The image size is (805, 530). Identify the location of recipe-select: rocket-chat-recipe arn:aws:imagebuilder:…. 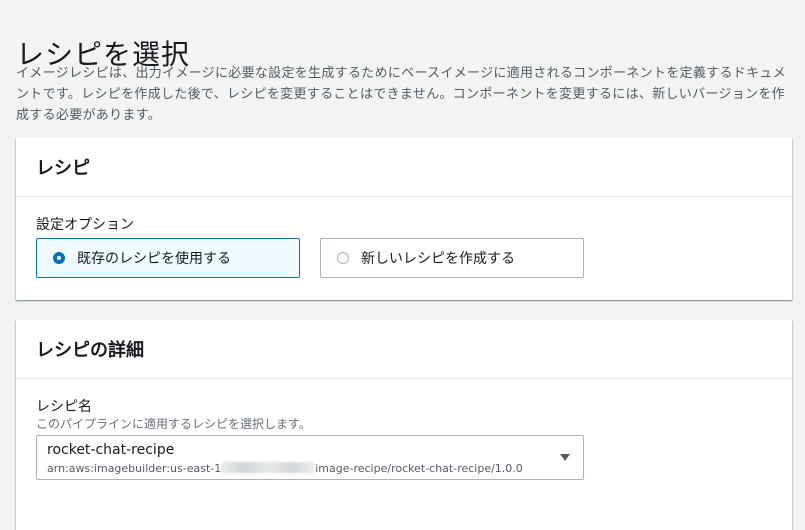
(310, 457).